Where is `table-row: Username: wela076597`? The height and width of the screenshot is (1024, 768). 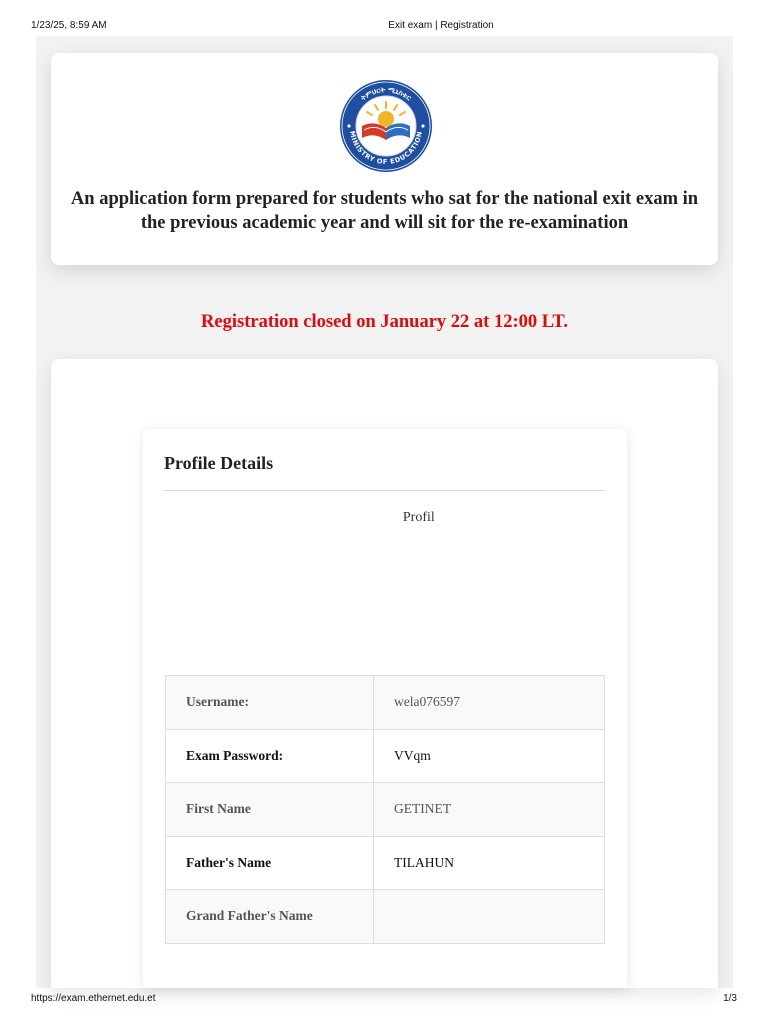 table-row: Username: wela076597 is located at coordinates (385, 702).